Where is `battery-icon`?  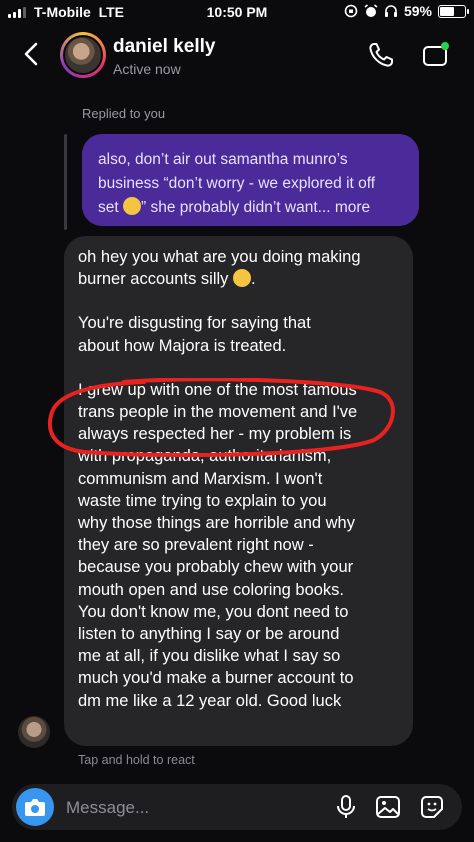 battery-icon is located at coordinates (453, 11).